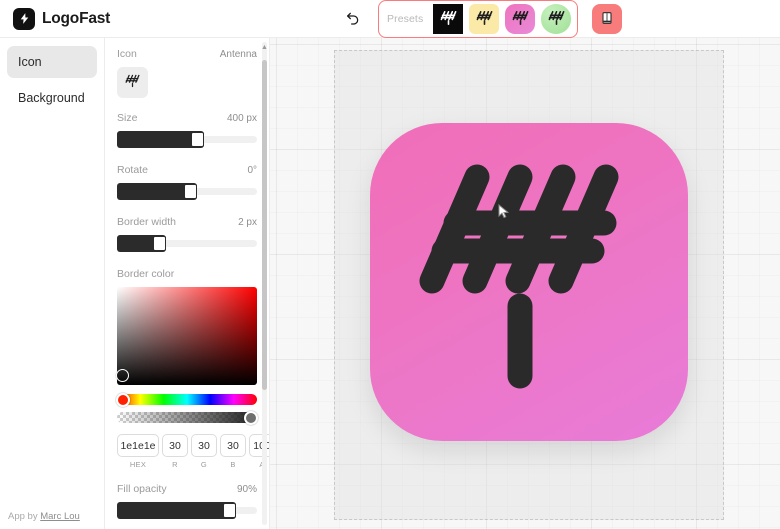  What do you see at coordinates (142, 489) in the screenshot?
I see `fill-opacity-label: Fill opacity` at bounding box center [142, 489].